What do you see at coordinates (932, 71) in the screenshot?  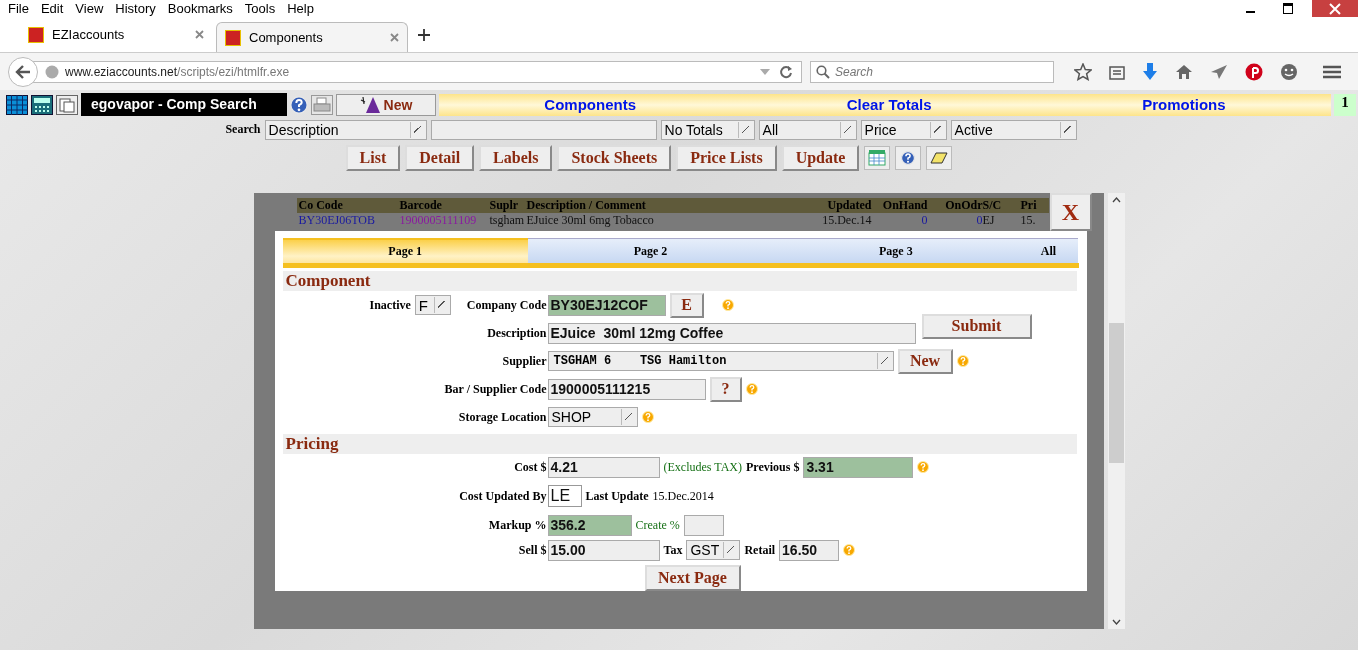 I see `search-field: Search` at bounding box center [932, 71].